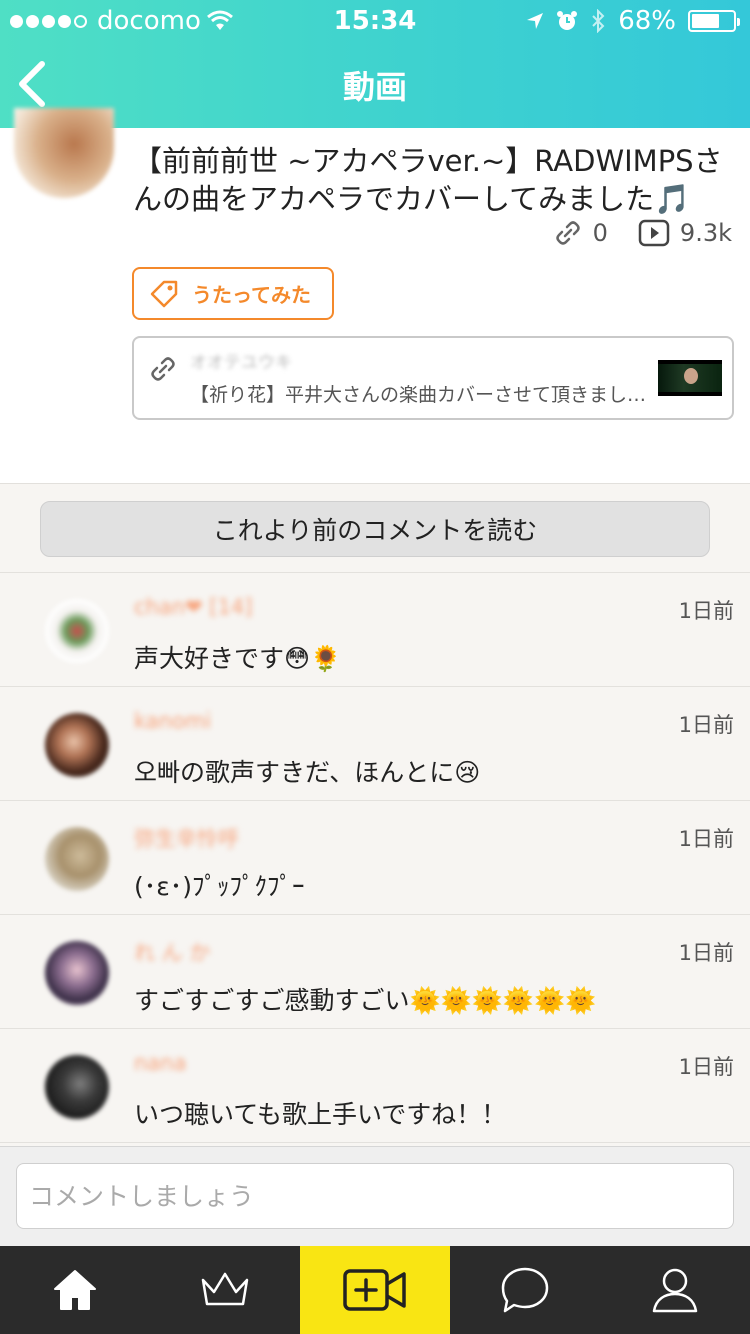 This screenshot has width=750, height=1334. Describe the element at coordinates (375, 972) in the screenshot. I see `comment-item: れ ん か 1日前 すごすごすご感動すごい🌞🌞🌞🌞🌞🌞` at that location.